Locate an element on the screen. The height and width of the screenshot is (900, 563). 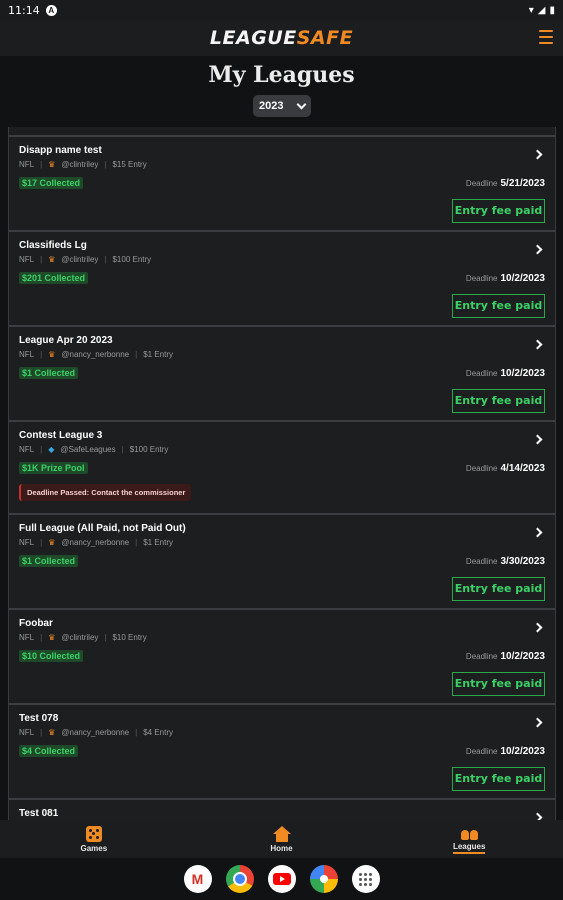
league-name: Classifieds Lg is located at coordinates (53, 245).